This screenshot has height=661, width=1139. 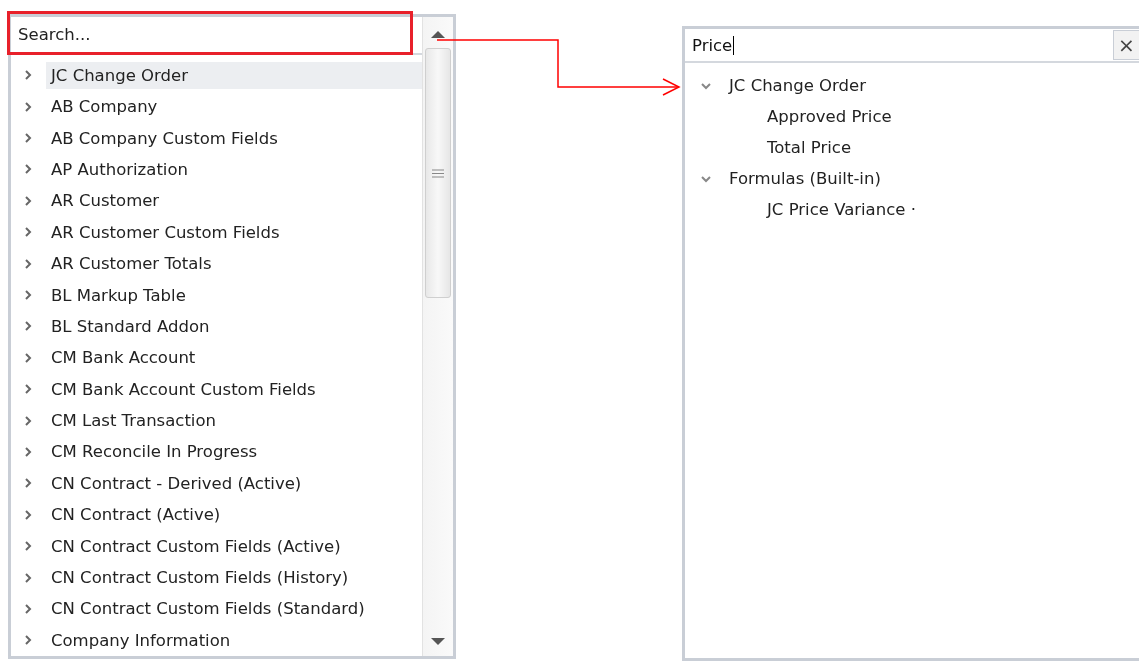 I want to click on search-field: Price ×, so click(x=912, y=46).